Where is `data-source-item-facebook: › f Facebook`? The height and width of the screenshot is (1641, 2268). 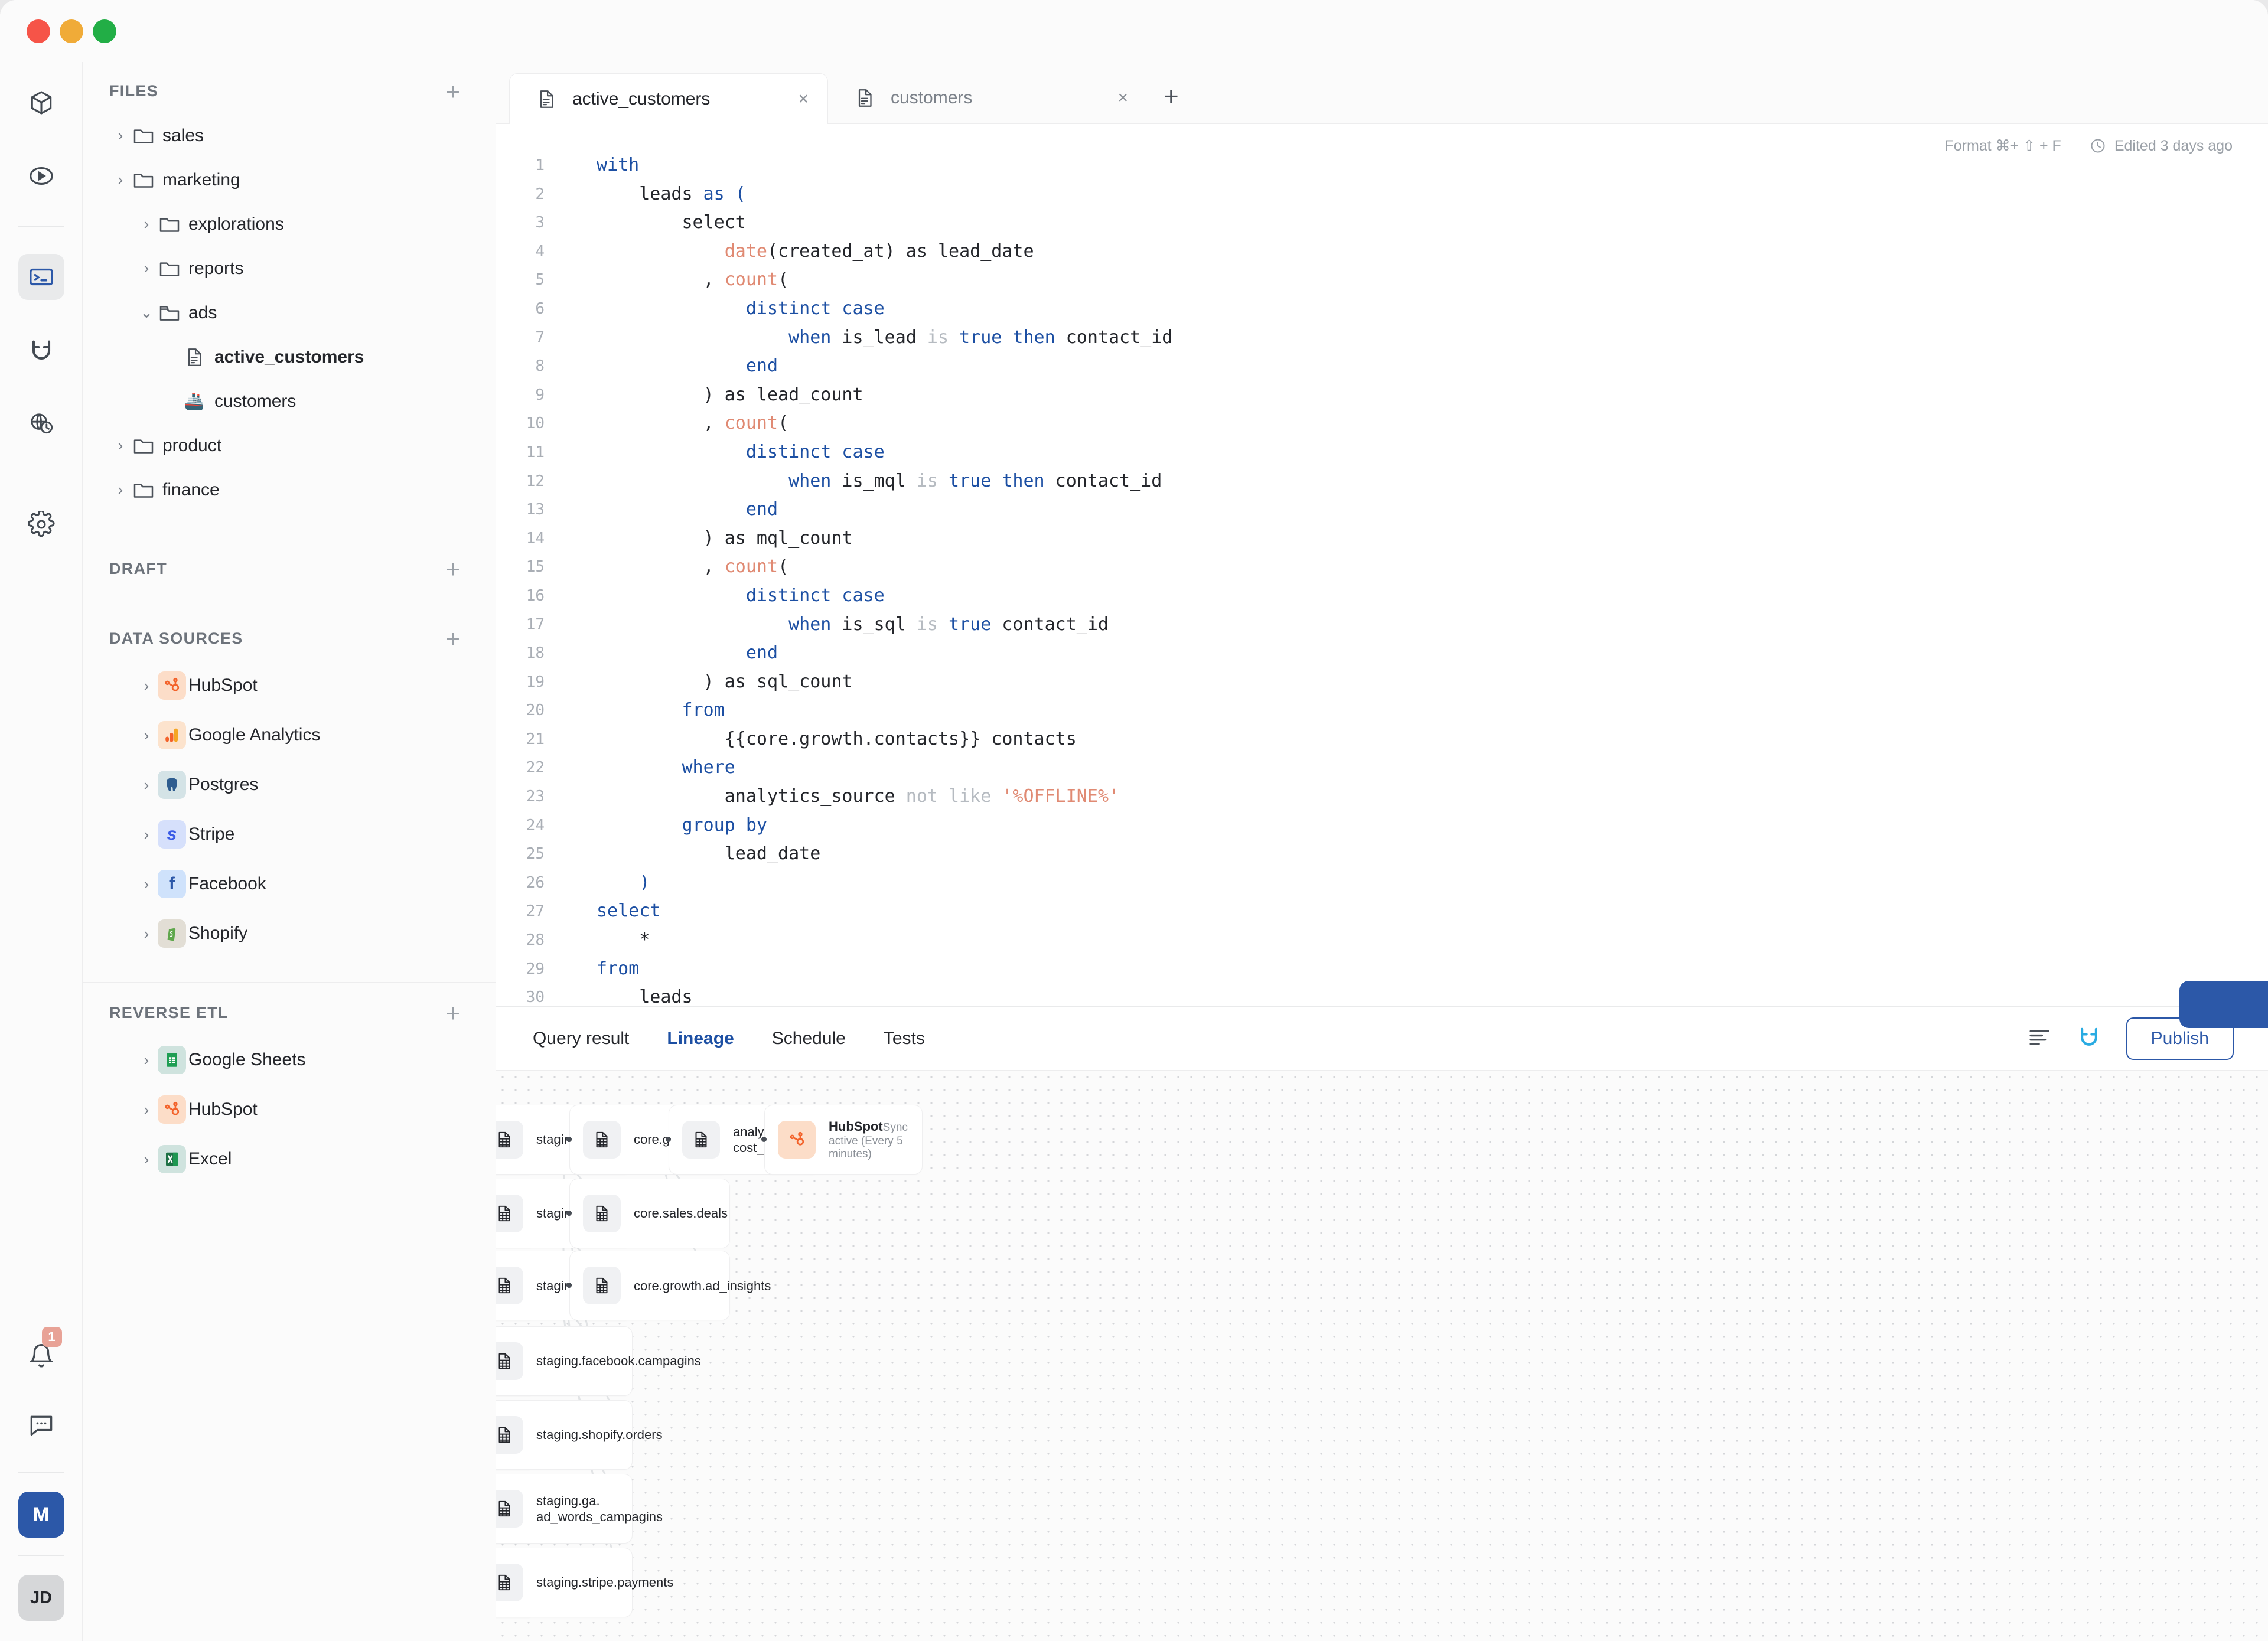
data-source-item-facebook: › f Facebook is located at coordinates (289, 884).